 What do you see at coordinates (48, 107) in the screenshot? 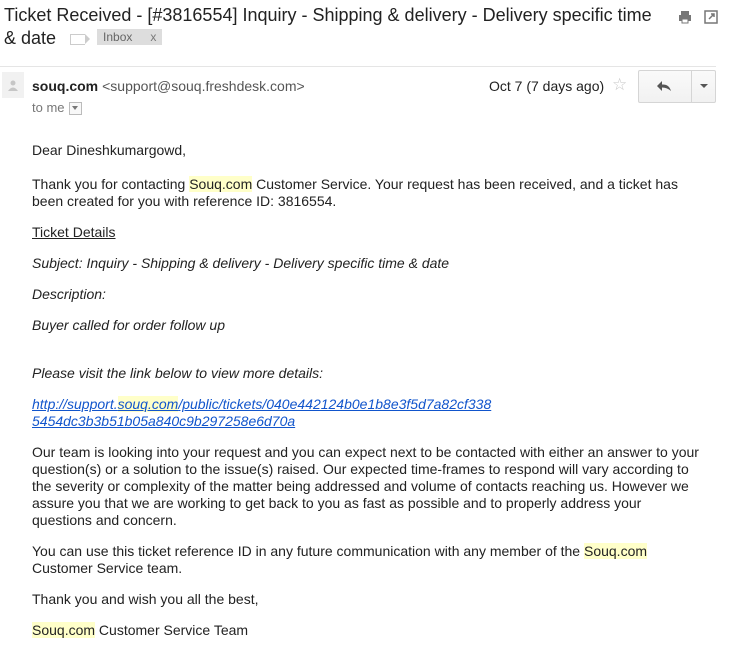
I see `recipient-text: to me` at bounding box center [48, 107].